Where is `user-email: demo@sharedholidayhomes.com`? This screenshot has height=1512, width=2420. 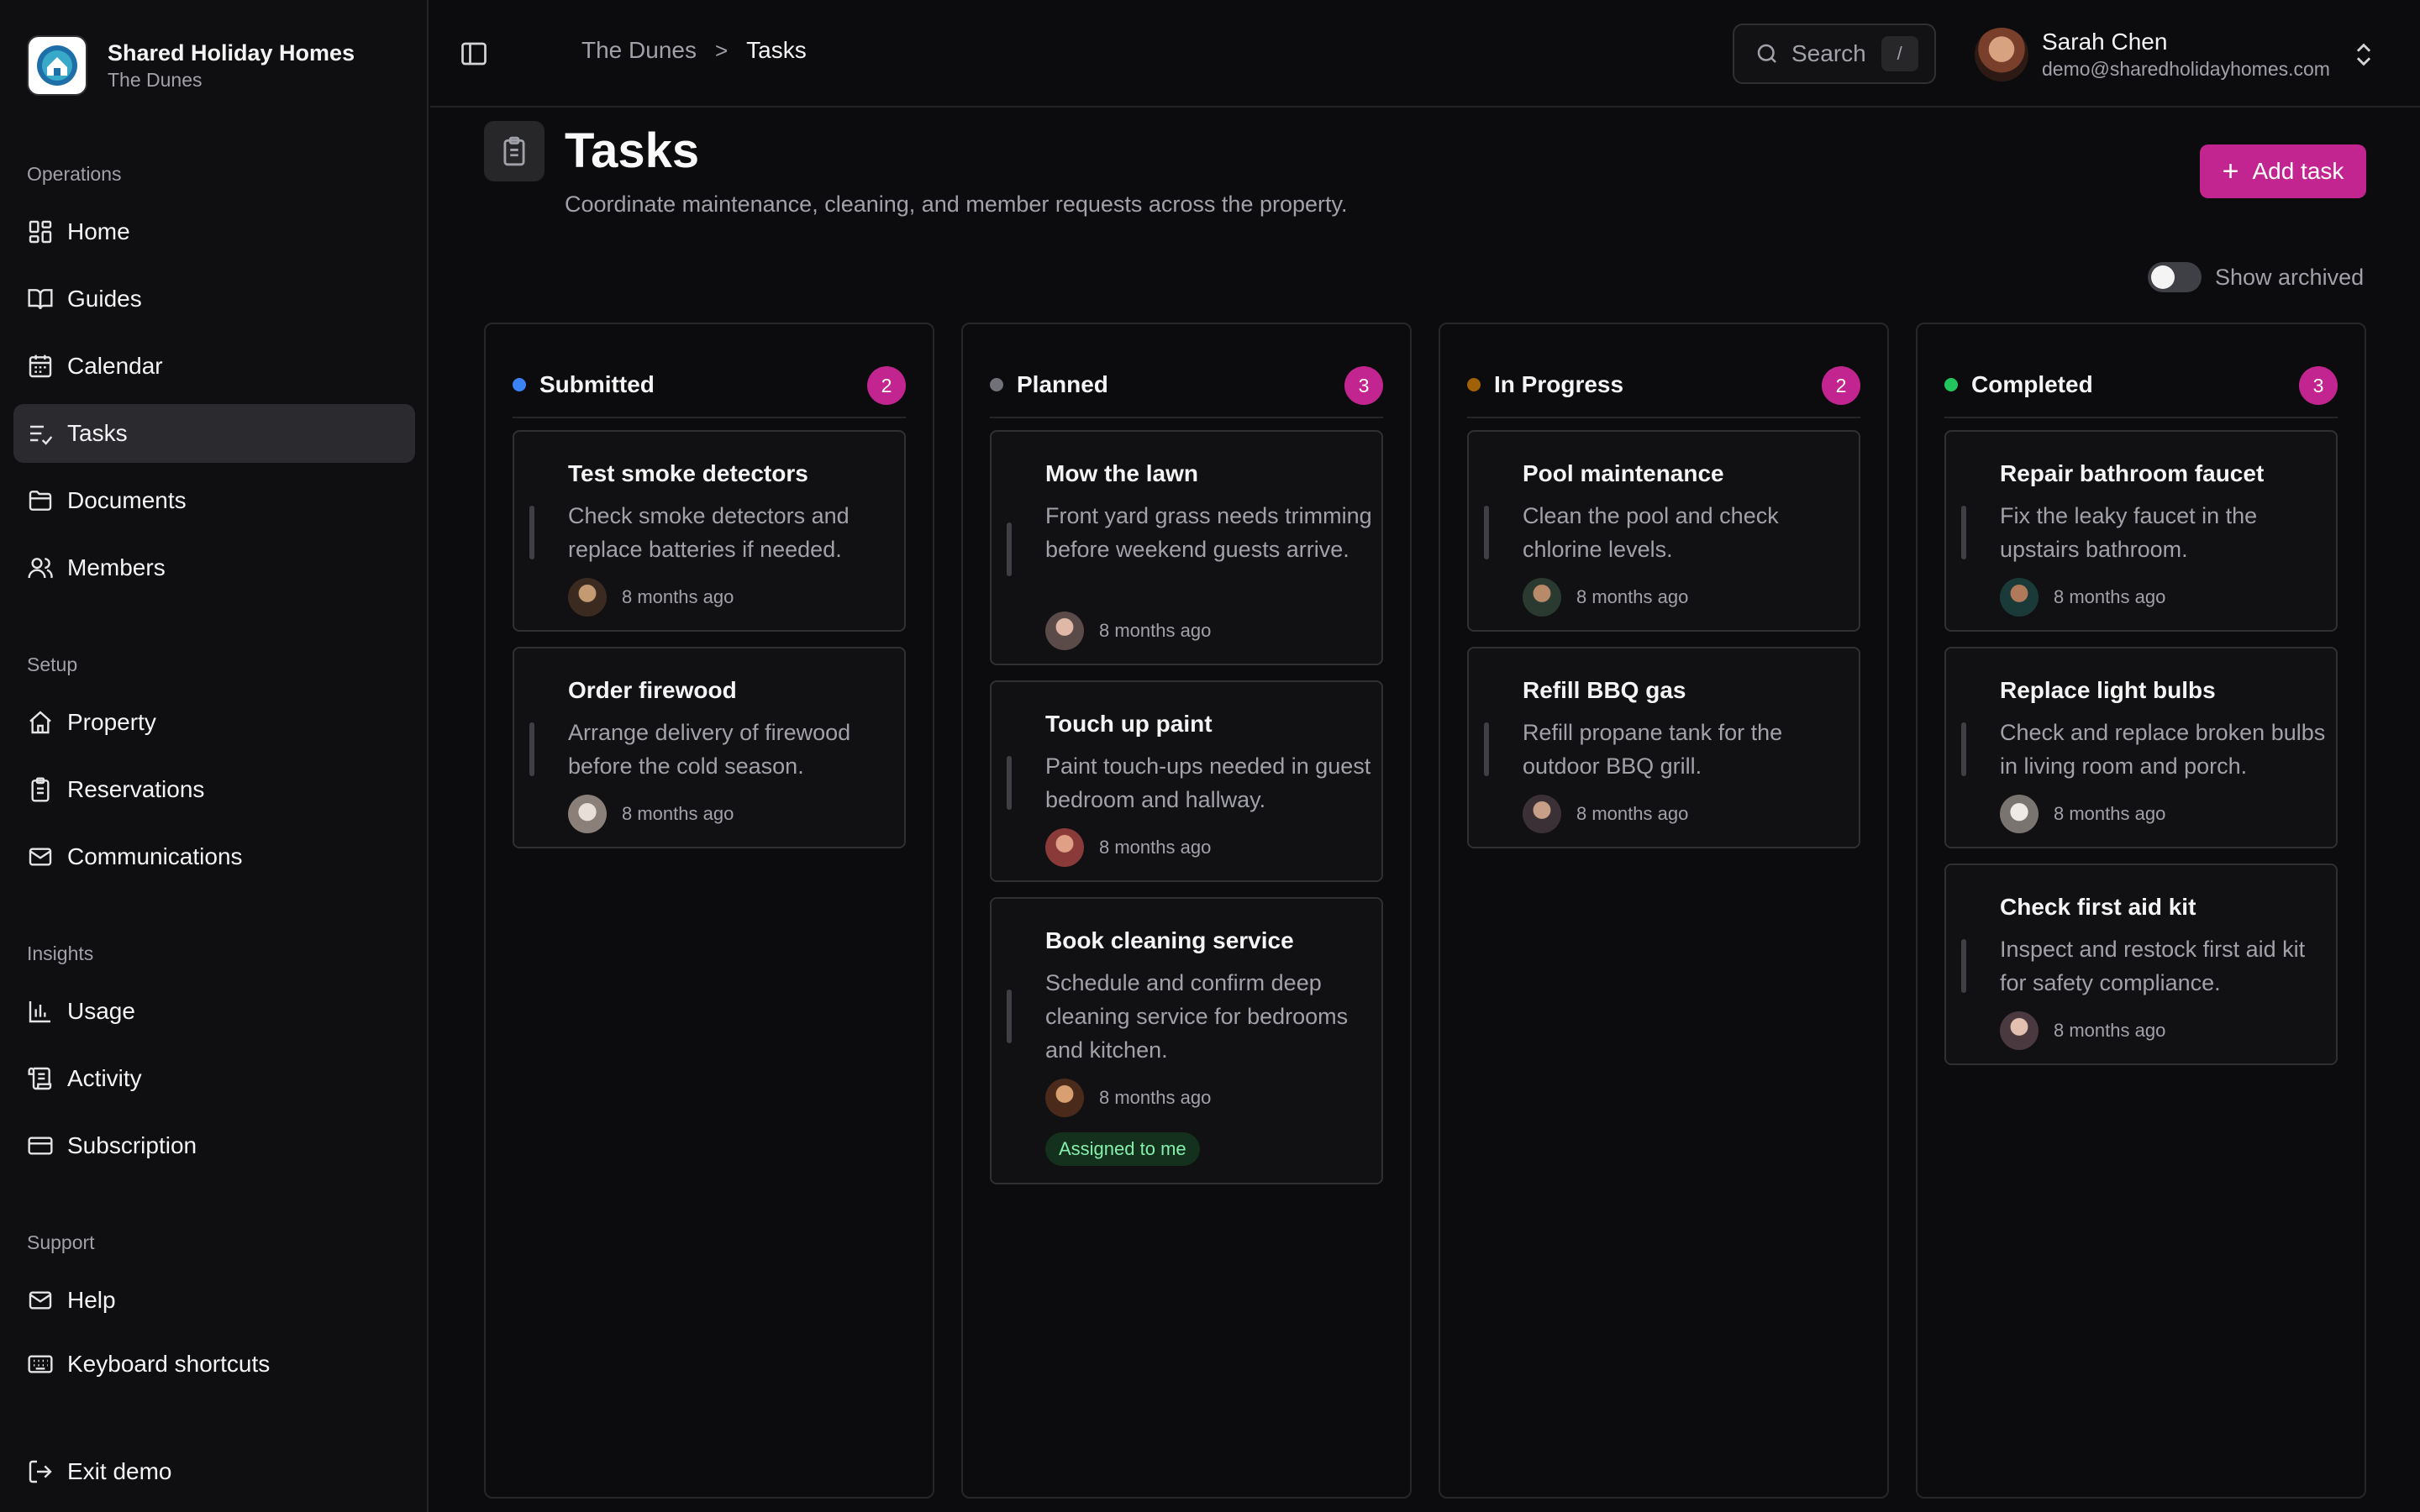 user-email: demo@sharedholidayhomes.com is located at coordinates (2186, 69).